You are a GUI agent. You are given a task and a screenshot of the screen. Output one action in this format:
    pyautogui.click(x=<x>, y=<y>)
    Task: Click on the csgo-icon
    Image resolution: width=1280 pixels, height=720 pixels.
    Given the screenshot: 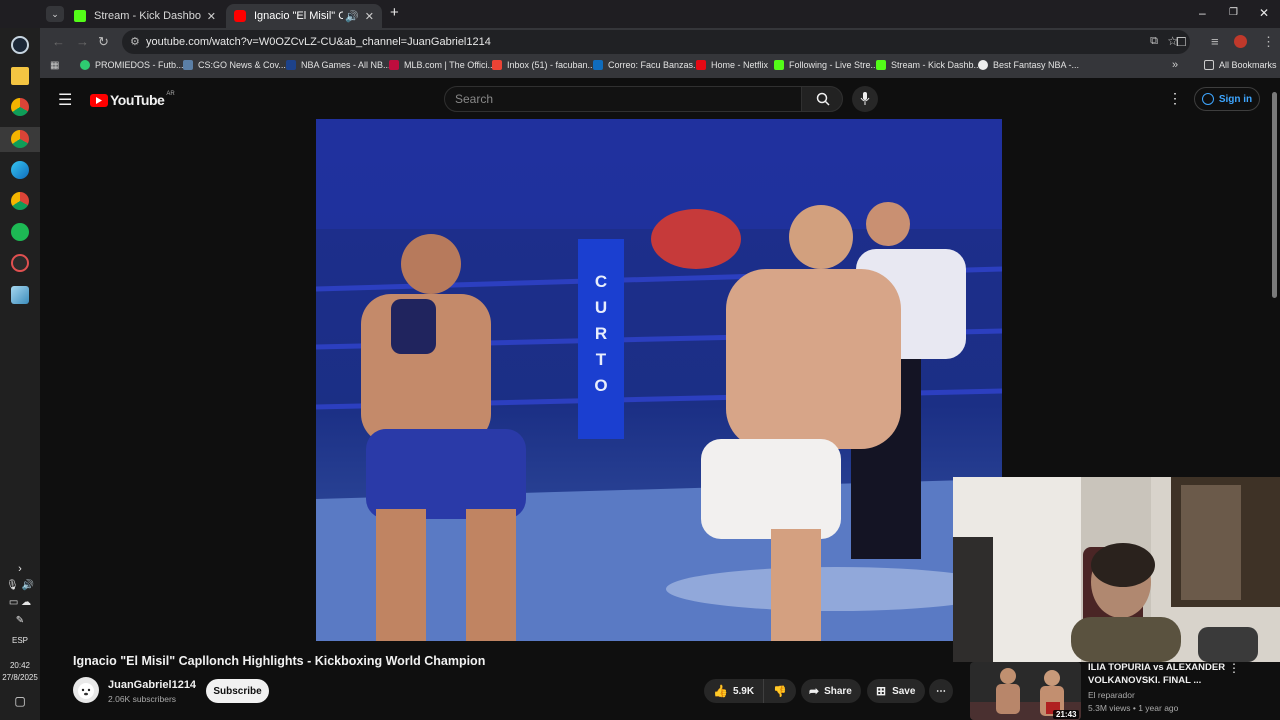 What is the action you would take?
    pyautogui.click(x=188, y=65)
    